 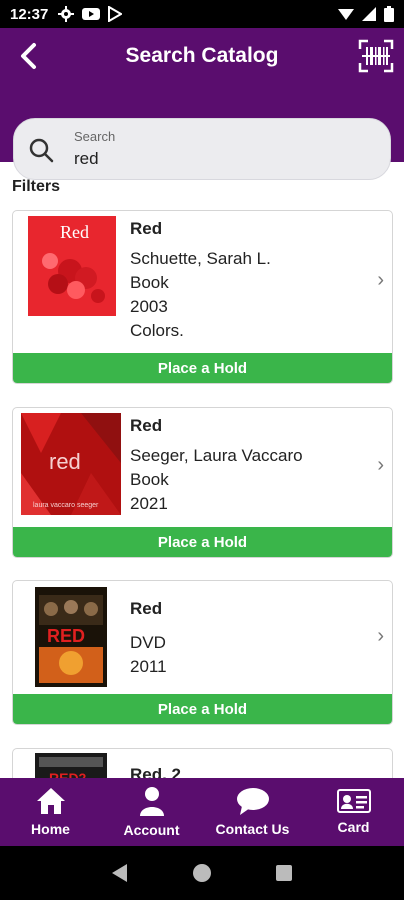 I want to click on youtube-icon, so click(x=91, y=14).